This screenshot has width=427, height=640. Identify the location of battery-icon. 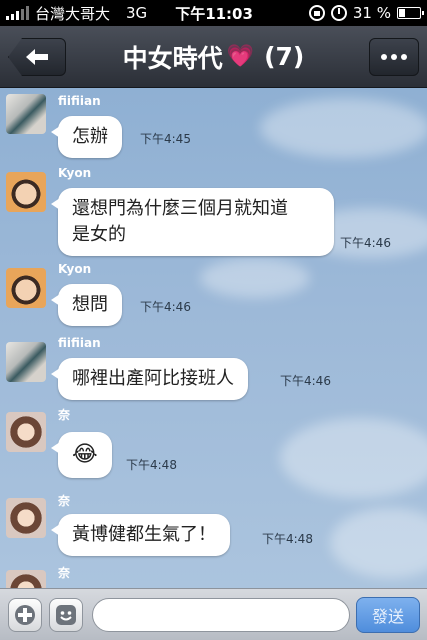
(410, 13).